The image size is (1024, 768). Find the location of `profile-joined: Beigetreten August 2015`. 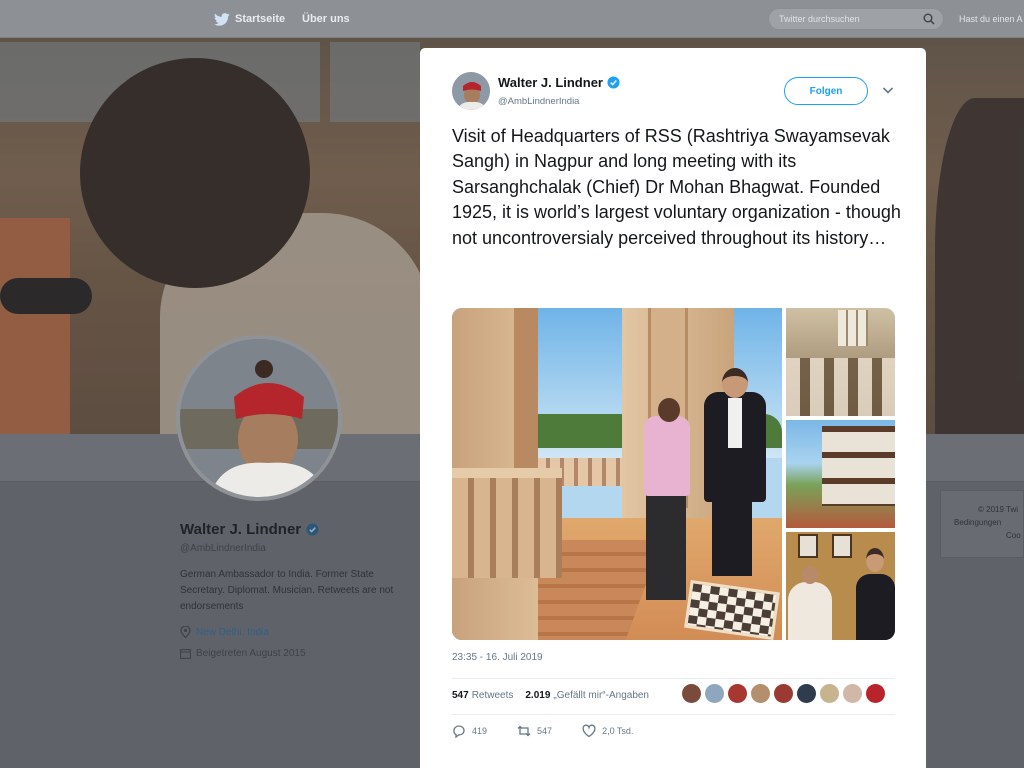

profile-joined: Beigetreten August 2015 is located at coordinates (243, 653).